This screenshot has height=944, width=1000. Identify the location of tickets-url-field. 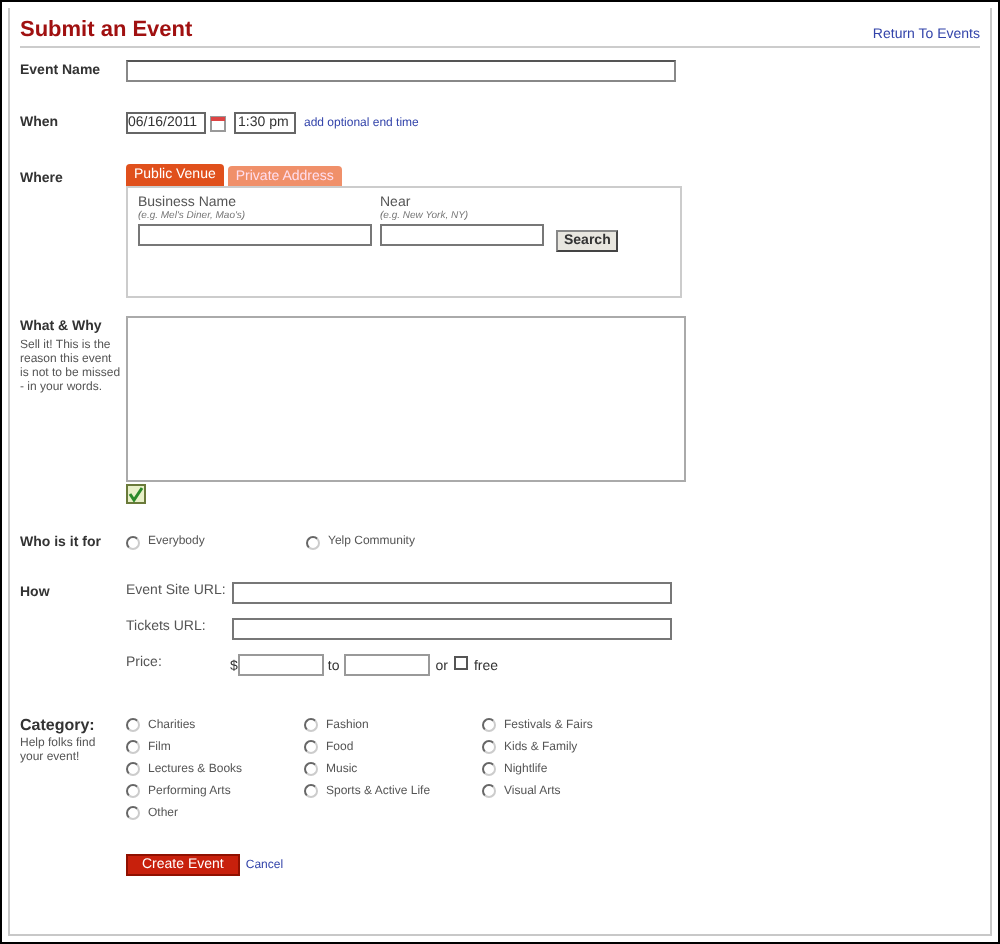
(452, 629).